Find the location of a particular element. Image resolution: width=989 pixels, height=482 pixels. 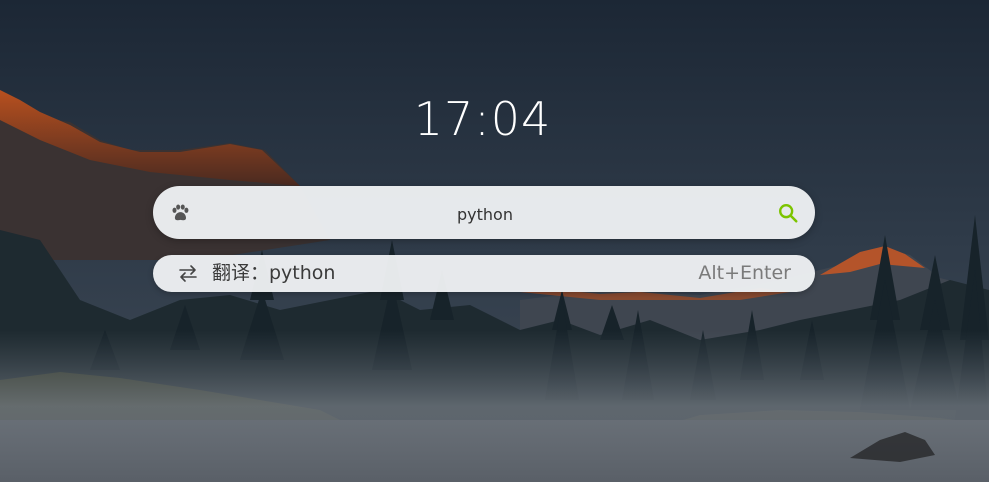

swap-arrows-icon is located at coordinates (188, 273).